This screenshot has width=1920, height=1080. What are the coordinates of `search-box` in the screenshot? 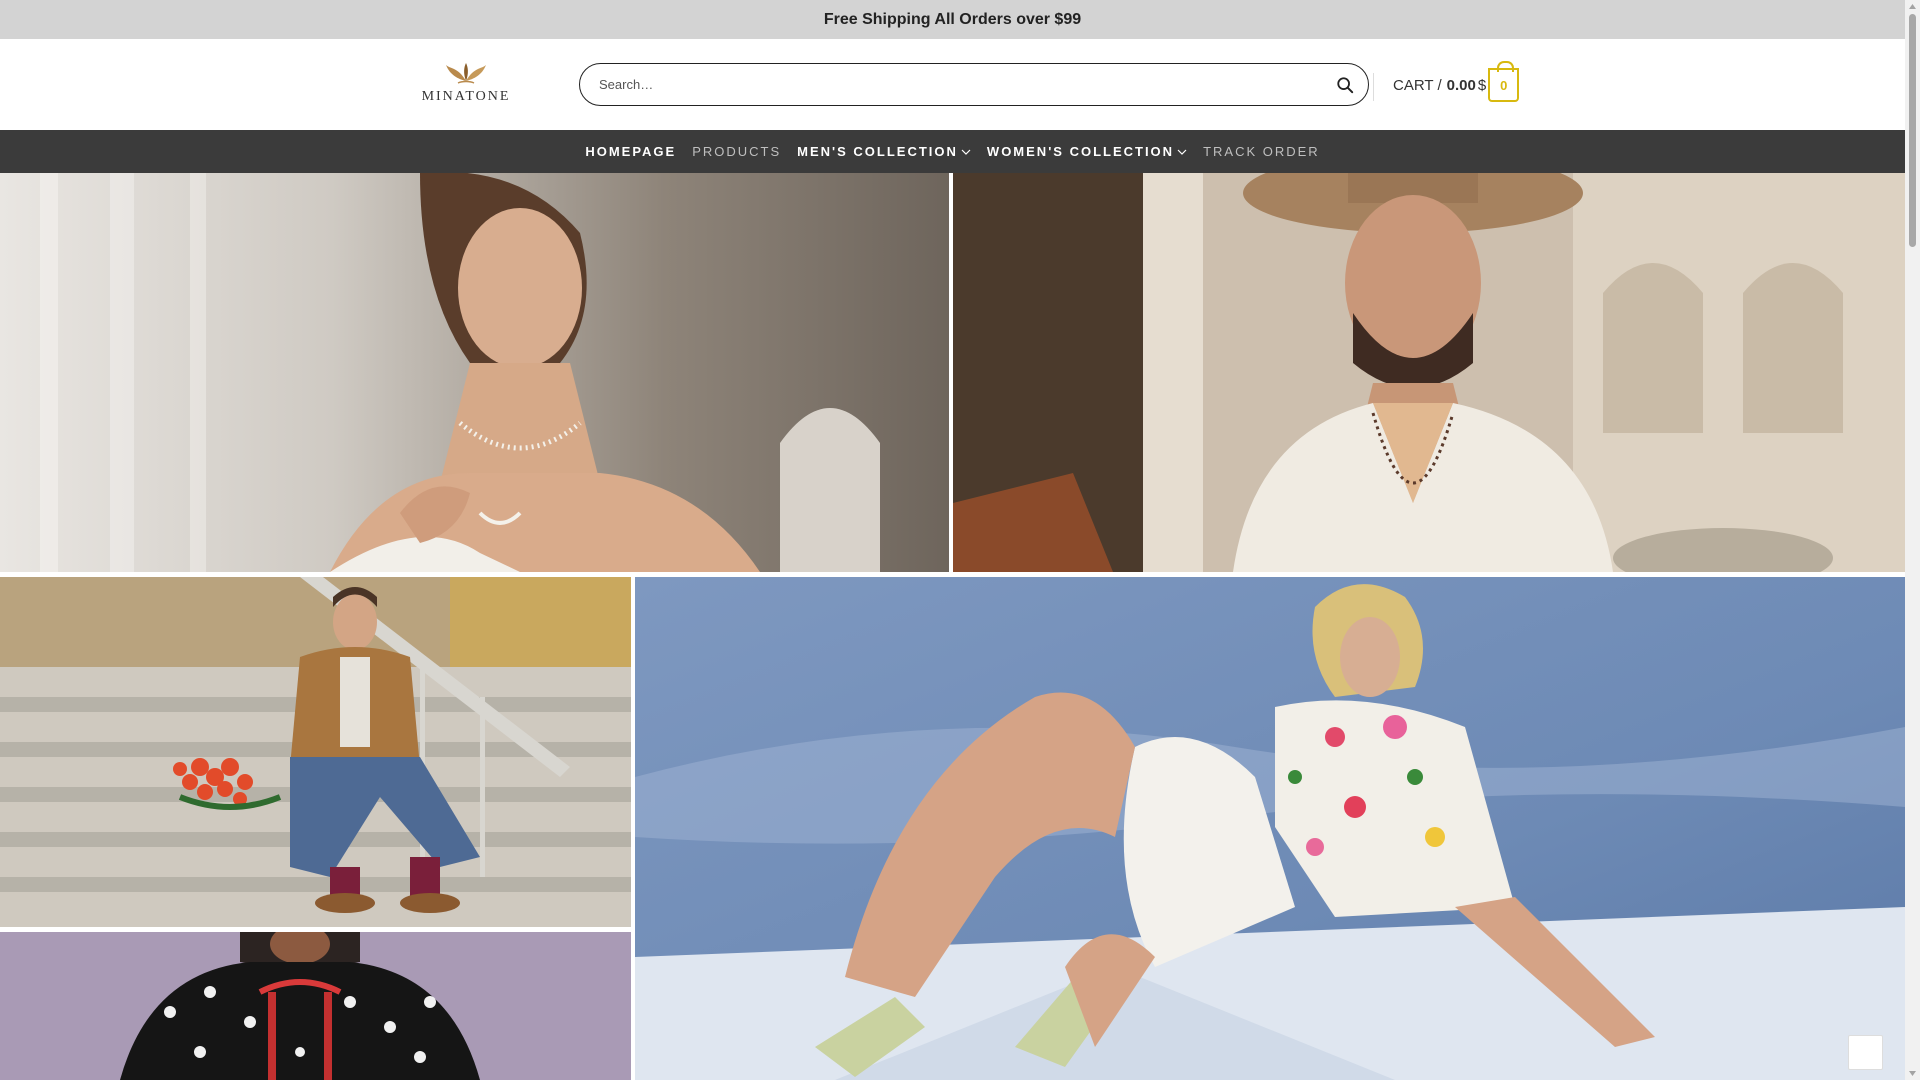 It's located at (974, 84).